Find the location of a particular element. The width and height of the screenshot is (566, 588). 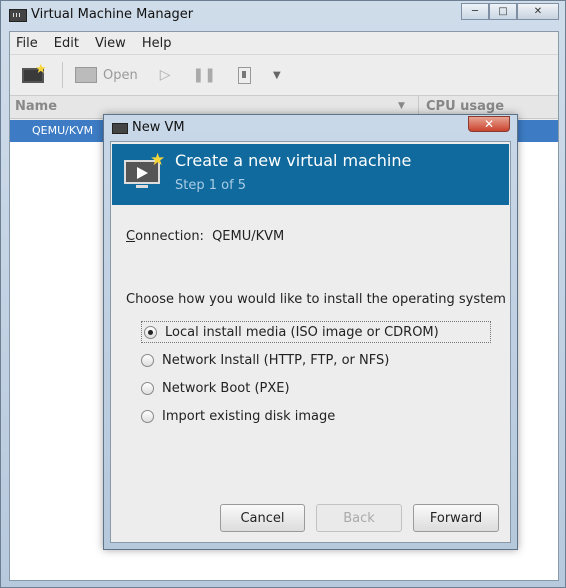

column-name: Name is located at coordinates (36, 106).